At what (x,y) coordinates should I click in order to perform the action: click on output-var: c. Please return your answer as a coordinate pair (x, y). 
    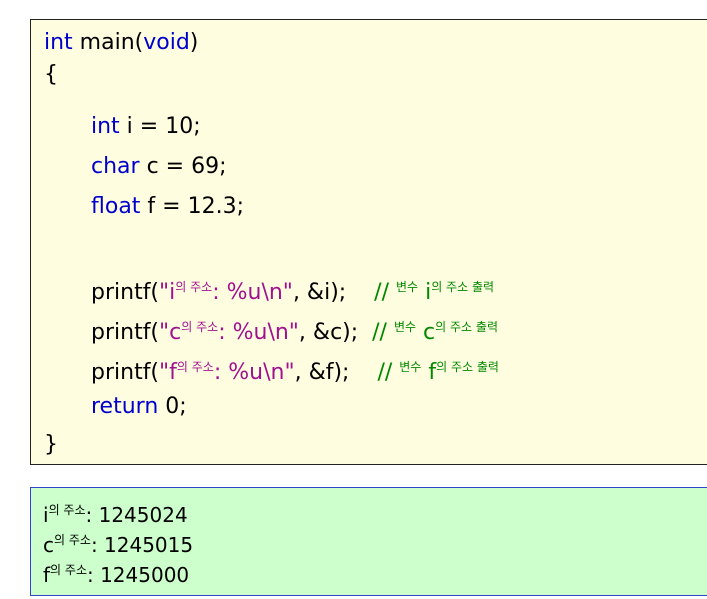
    Looking at the image, I should click on (48, 545).